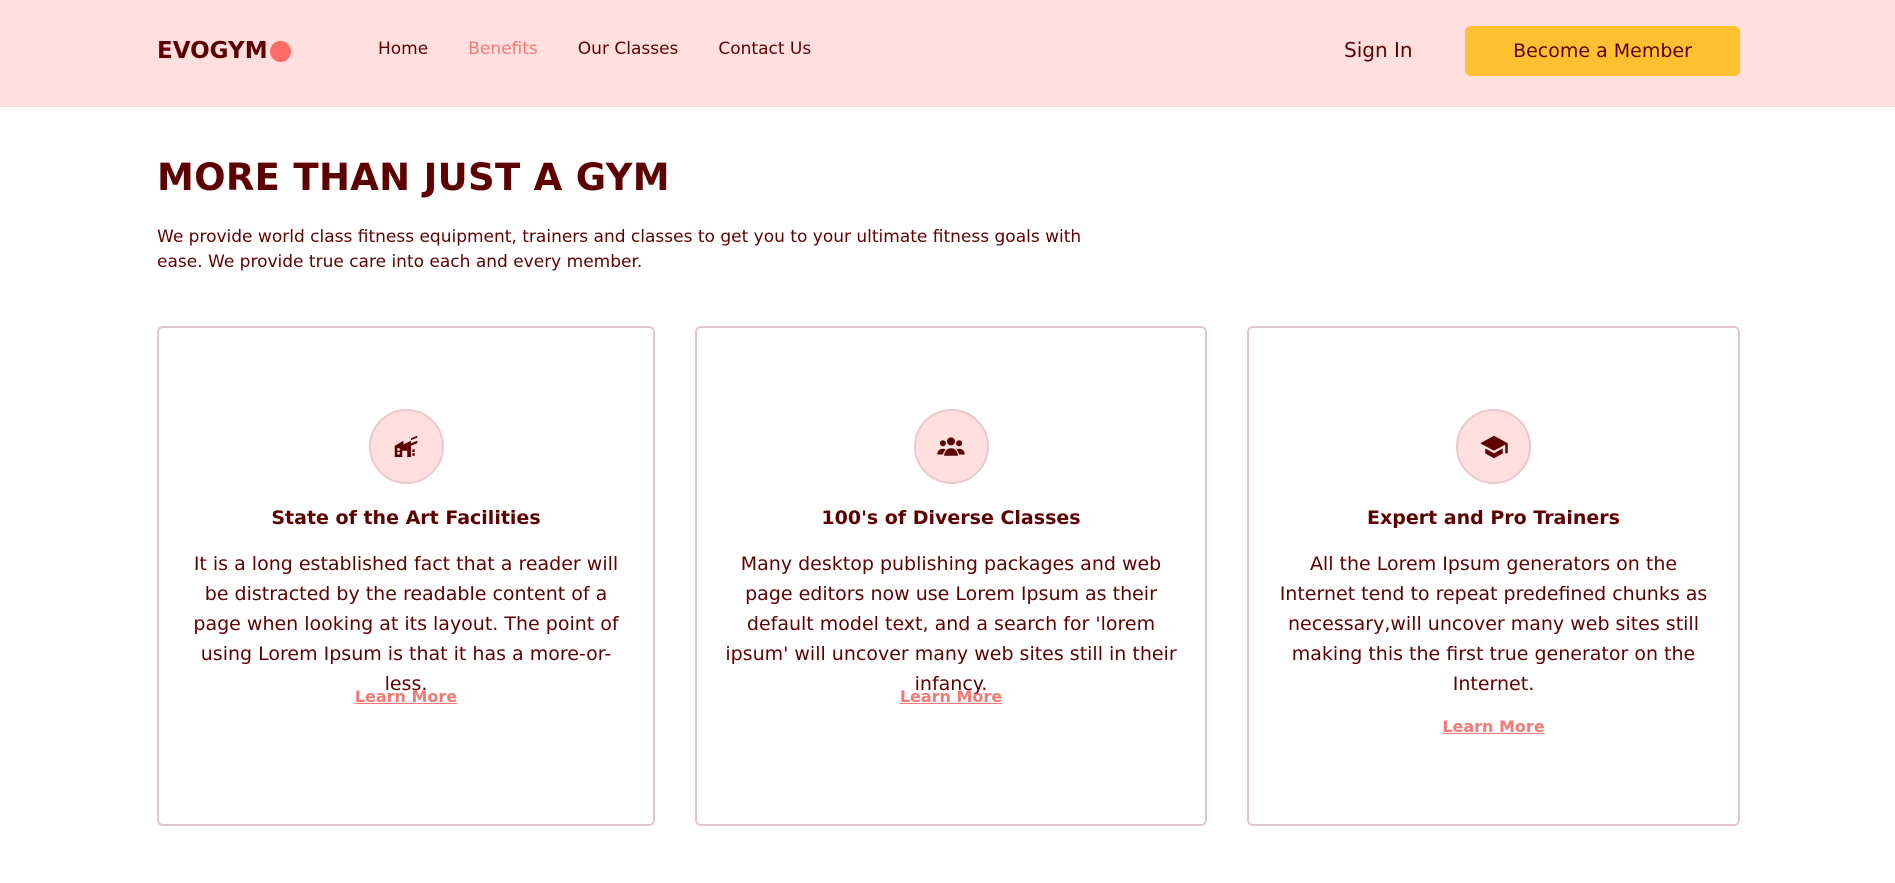 This screenshot has width=1895, height=883. Describe the element at coordinates (628, 49) in the screenshot. I see `nav-link-our-classes: Our Classes` at that location.